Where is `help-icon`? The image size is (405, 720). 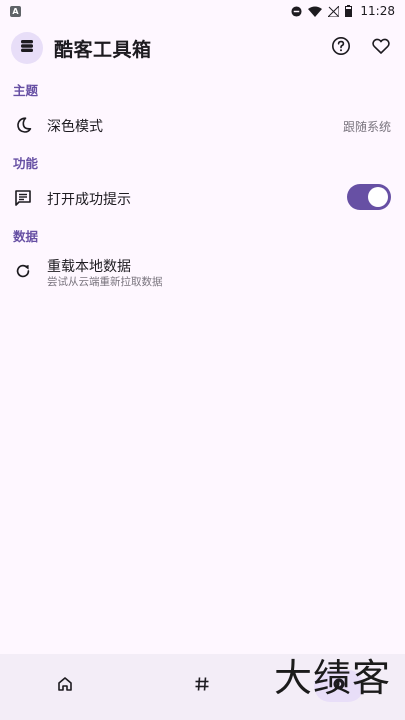
help-icon is located at coordinates (341, 48).